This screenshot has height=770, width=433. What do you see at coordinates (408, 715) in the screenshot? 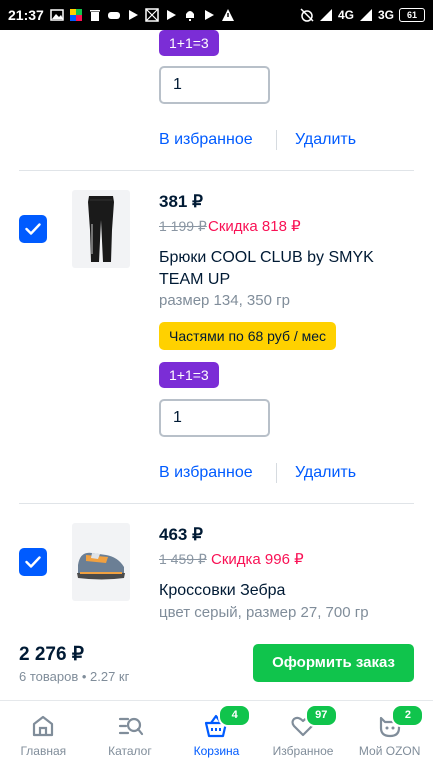
I see `profile-count-badge: 2` at bounding box center [408, 715].